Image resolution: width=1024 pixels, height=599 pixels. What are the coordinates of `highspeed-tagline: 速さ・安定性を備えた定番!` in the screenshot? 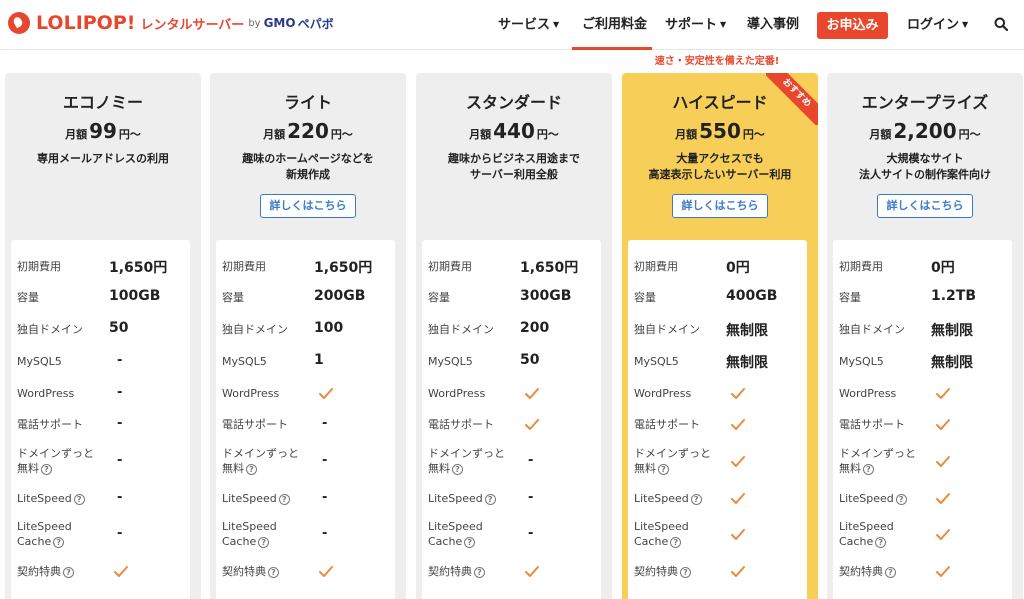 It's located at (717, 61).